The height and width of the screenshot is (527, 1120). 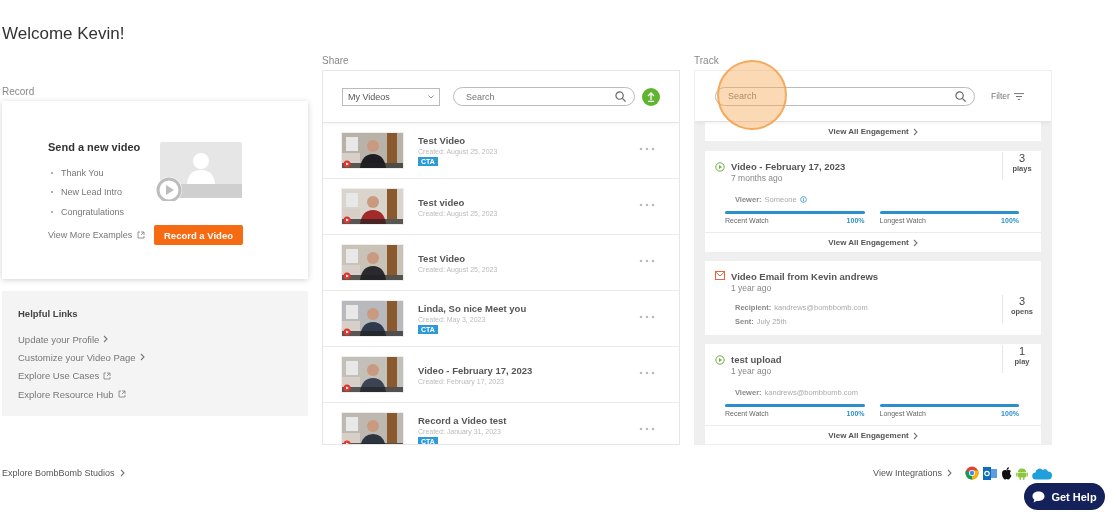 I want to click on view-all-link: View All Engagement, so click(x=873, y=131).